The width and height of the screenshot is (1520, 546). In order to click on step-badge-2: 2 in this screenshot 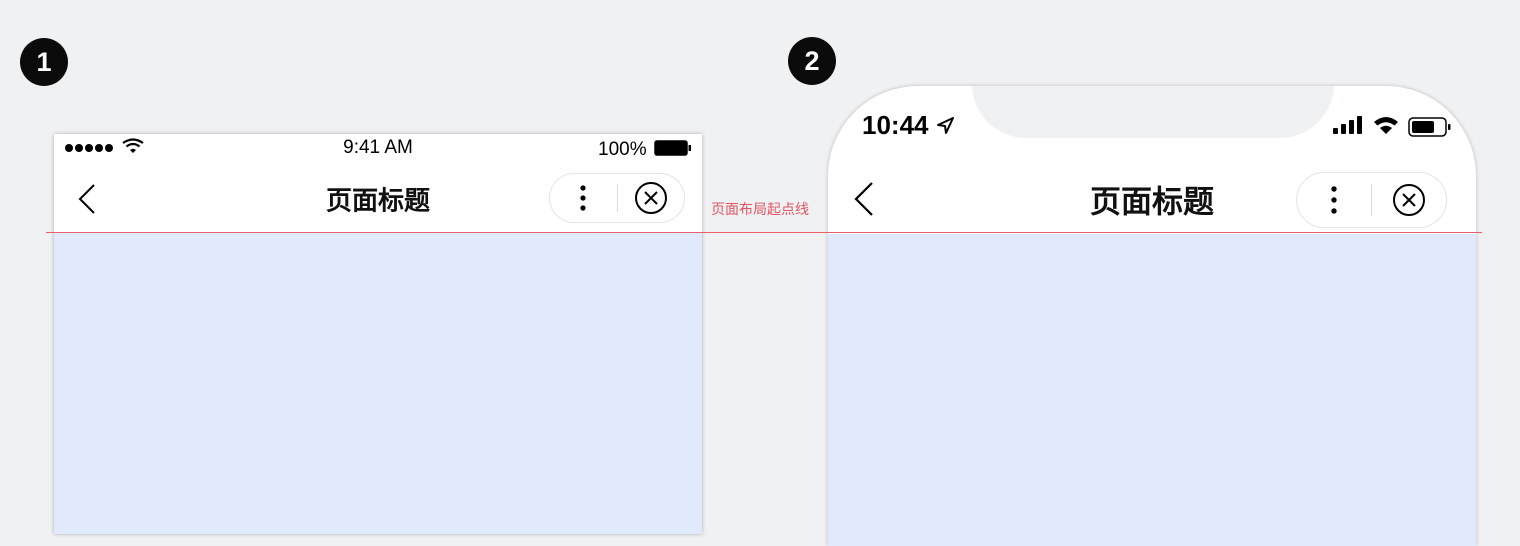, I will do `click(812, 61)`.